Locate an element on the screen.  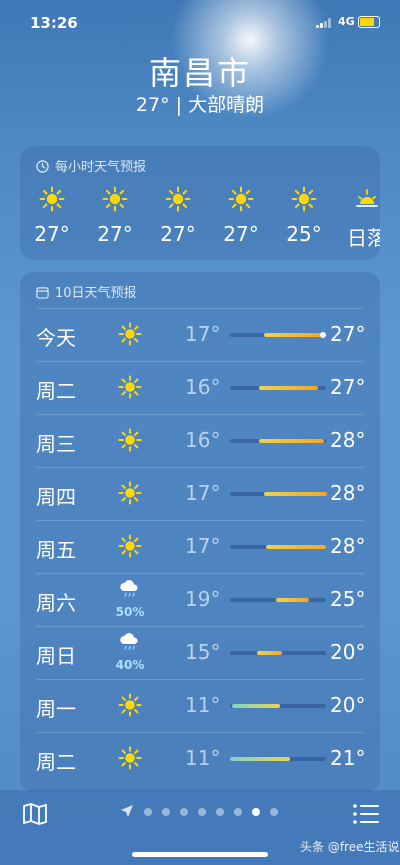
forecast-row: 周六 50% 19° 25° is located at coordinates (200, 599).